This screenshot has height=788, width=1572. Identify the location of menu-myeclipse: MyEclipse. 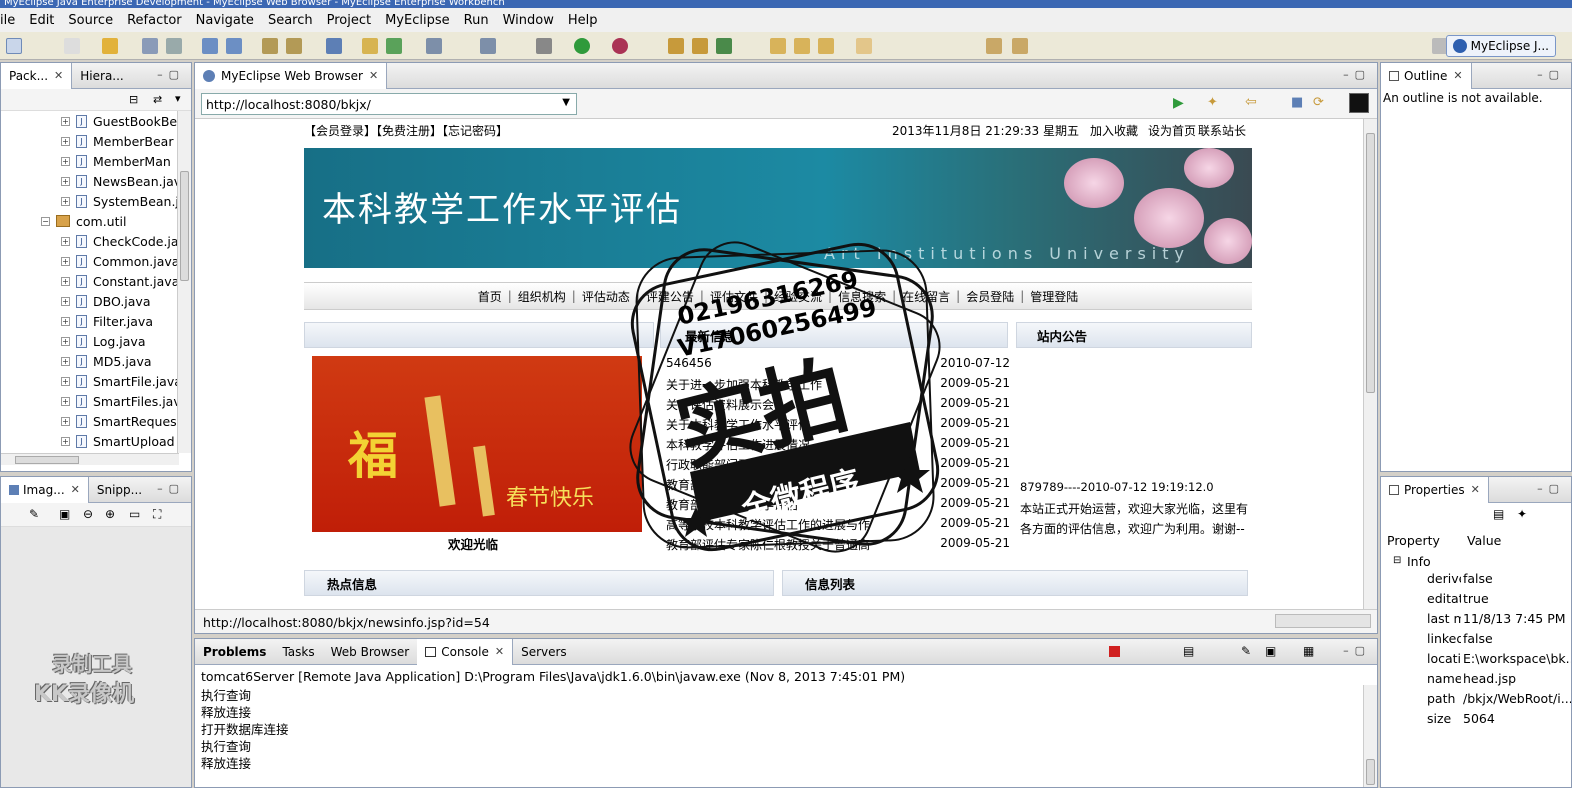
(417, 20).